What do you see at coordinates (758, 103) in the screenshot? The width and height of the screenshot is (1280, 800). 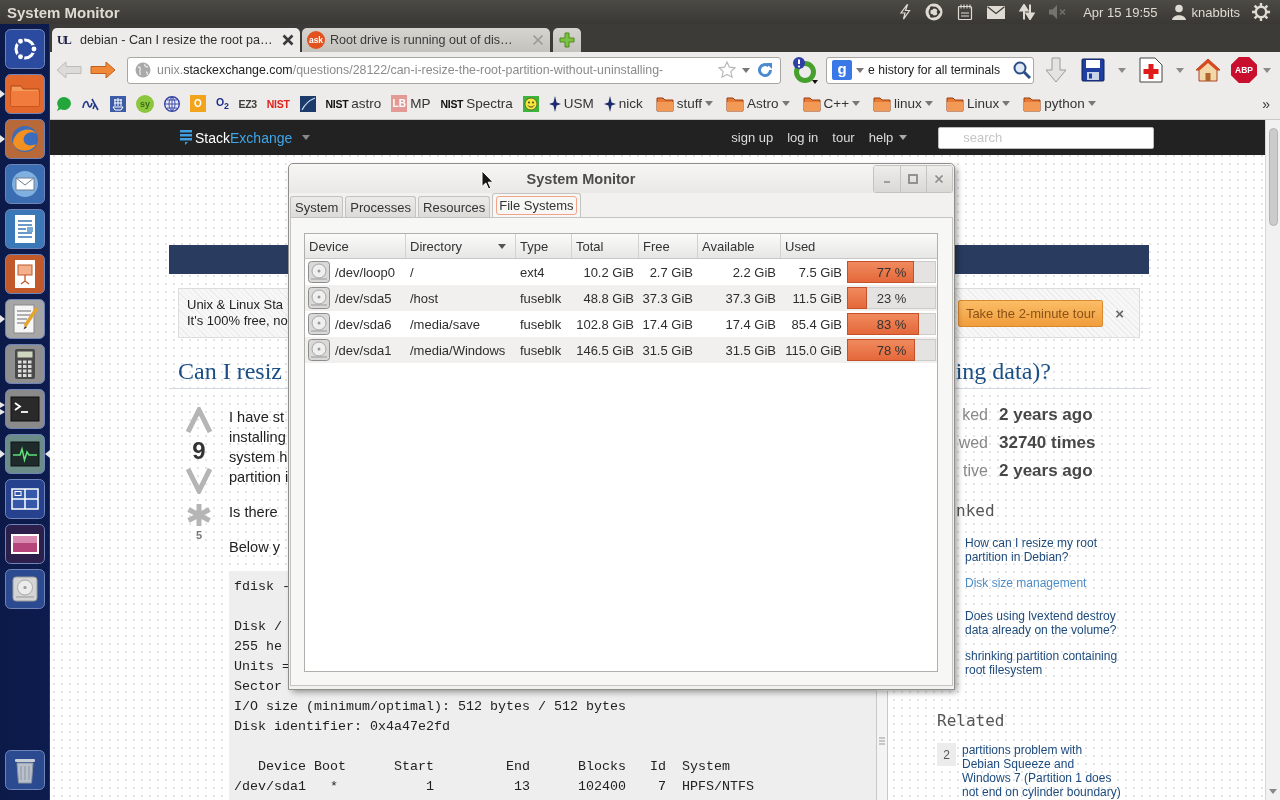 I see `bookmark-folder: Astro` at bounding box center [758, 103].